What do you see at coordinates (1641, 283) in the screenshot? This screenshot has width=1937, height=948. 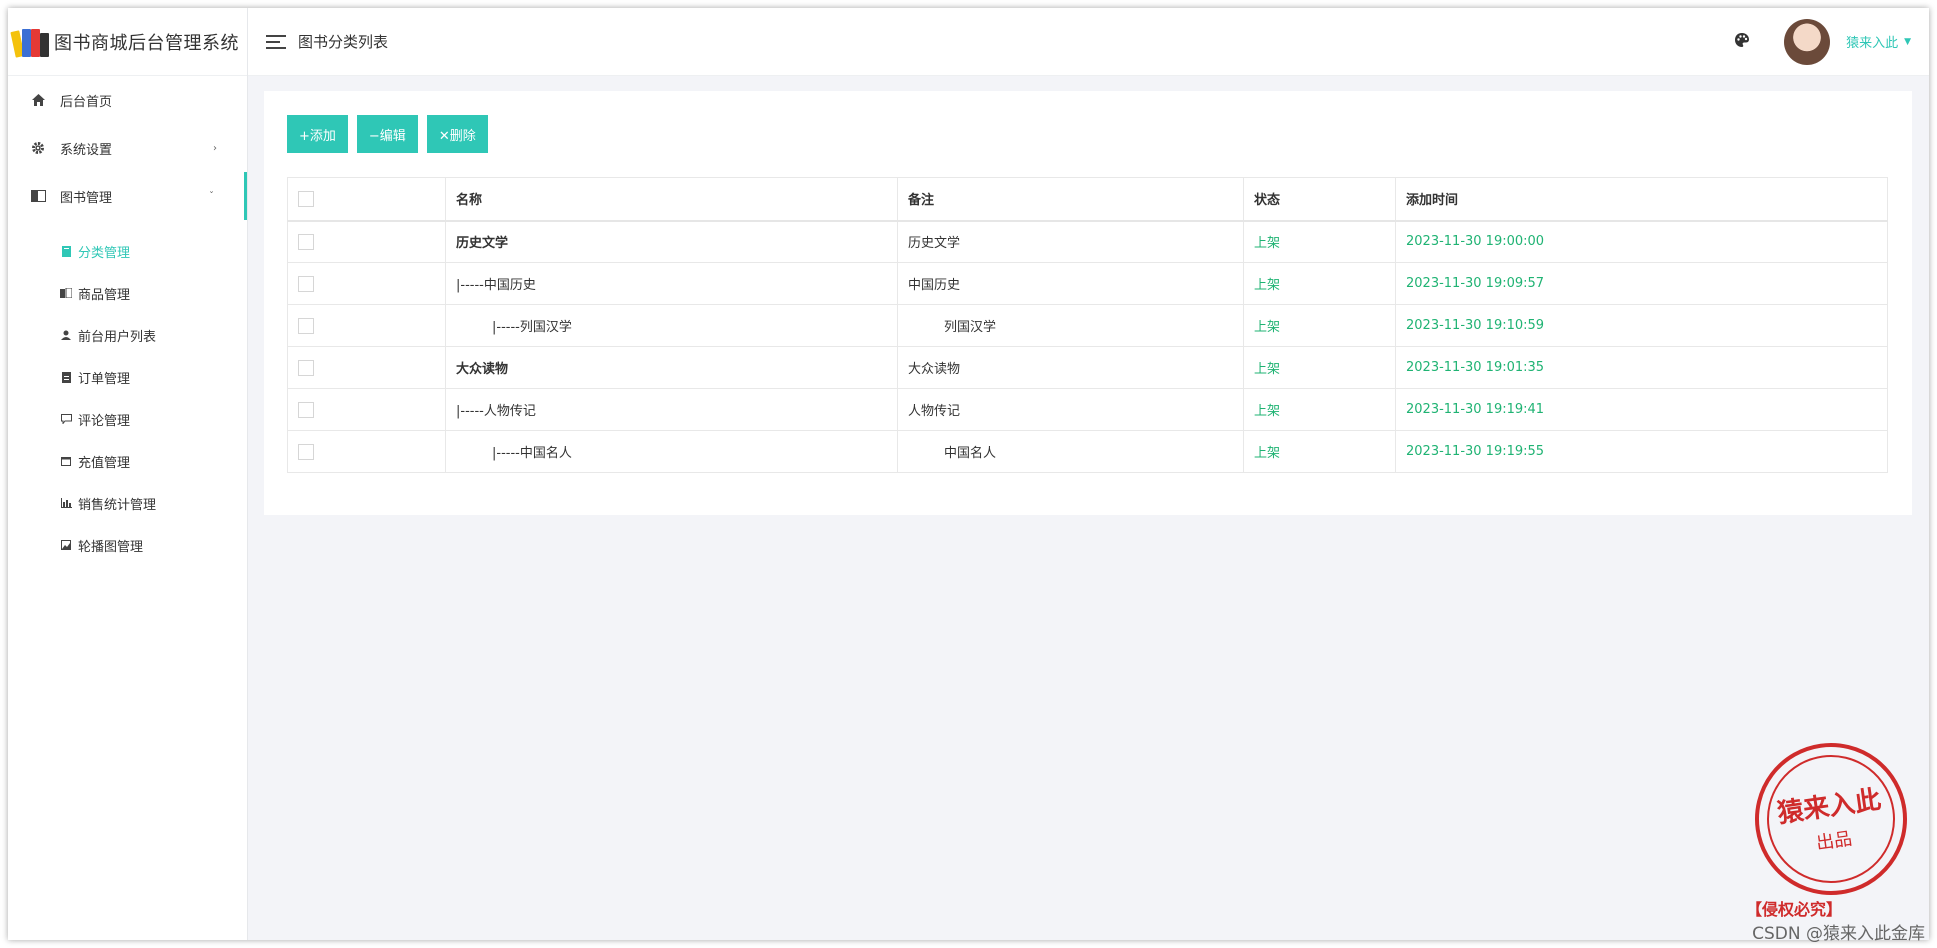 I see `cell-time: 2023-11-30 19:09:57` at bounding box center [1641, 283].